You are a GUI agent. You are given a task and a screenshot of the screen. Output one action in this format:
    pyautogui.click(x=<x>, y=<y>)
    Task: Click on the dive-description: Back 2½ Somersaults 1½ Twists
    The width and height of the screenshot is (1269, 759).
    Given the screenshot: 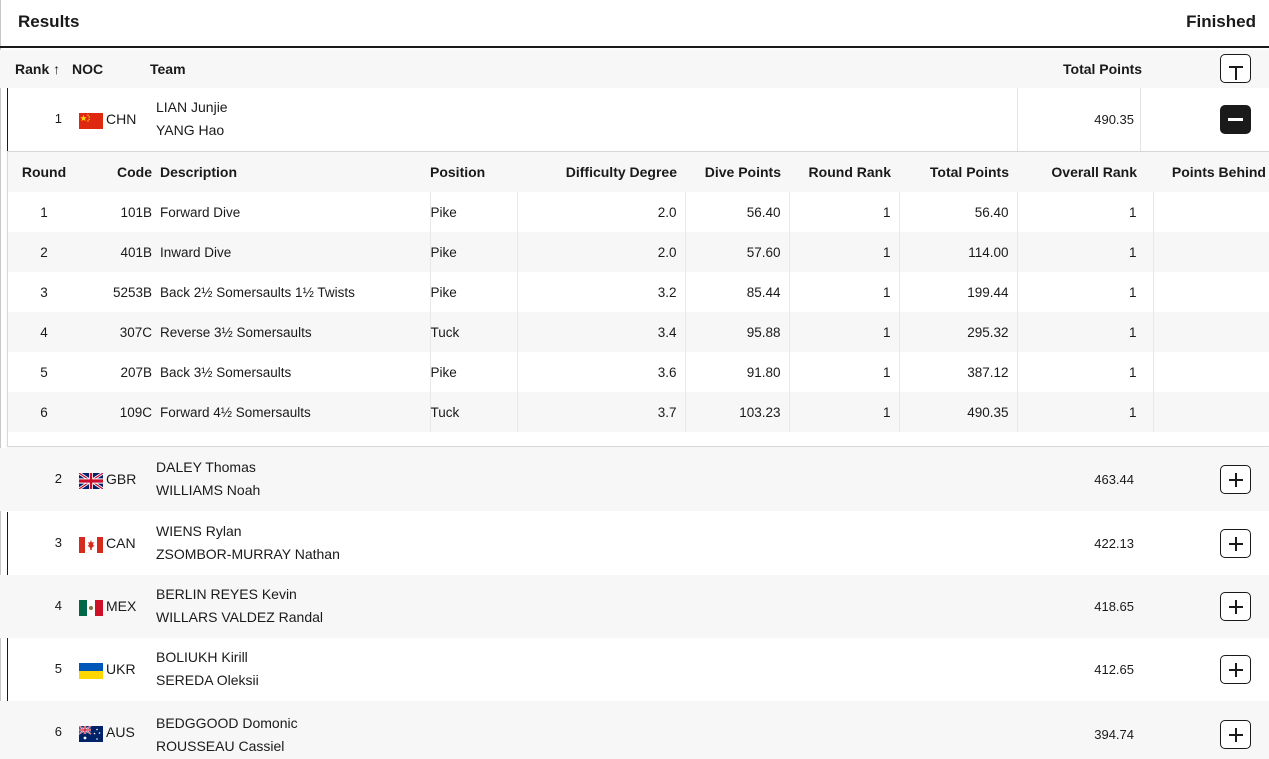 What is the action you would take?
    pyautogui.click(x=291, y=292)
    